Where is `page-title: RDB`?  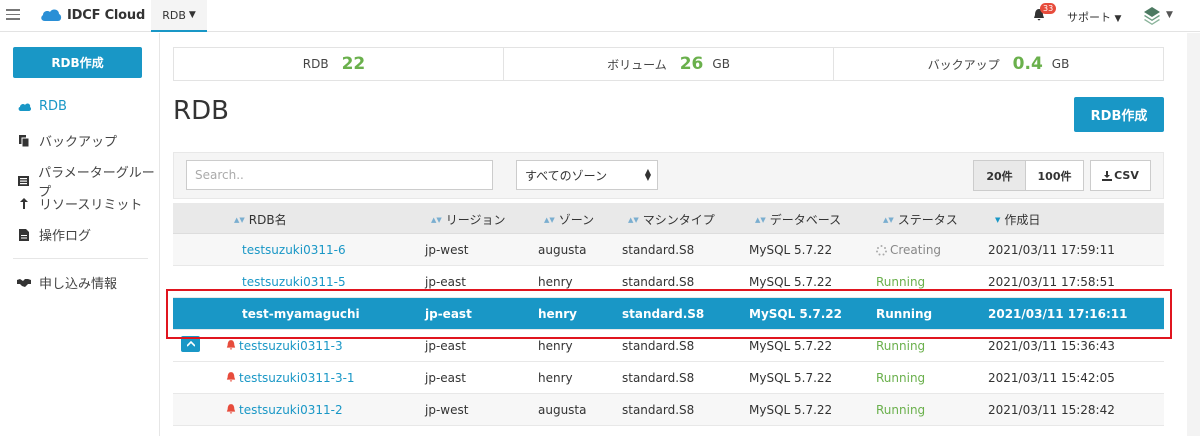
page-title: RDB is located at coordinates (201, 111).